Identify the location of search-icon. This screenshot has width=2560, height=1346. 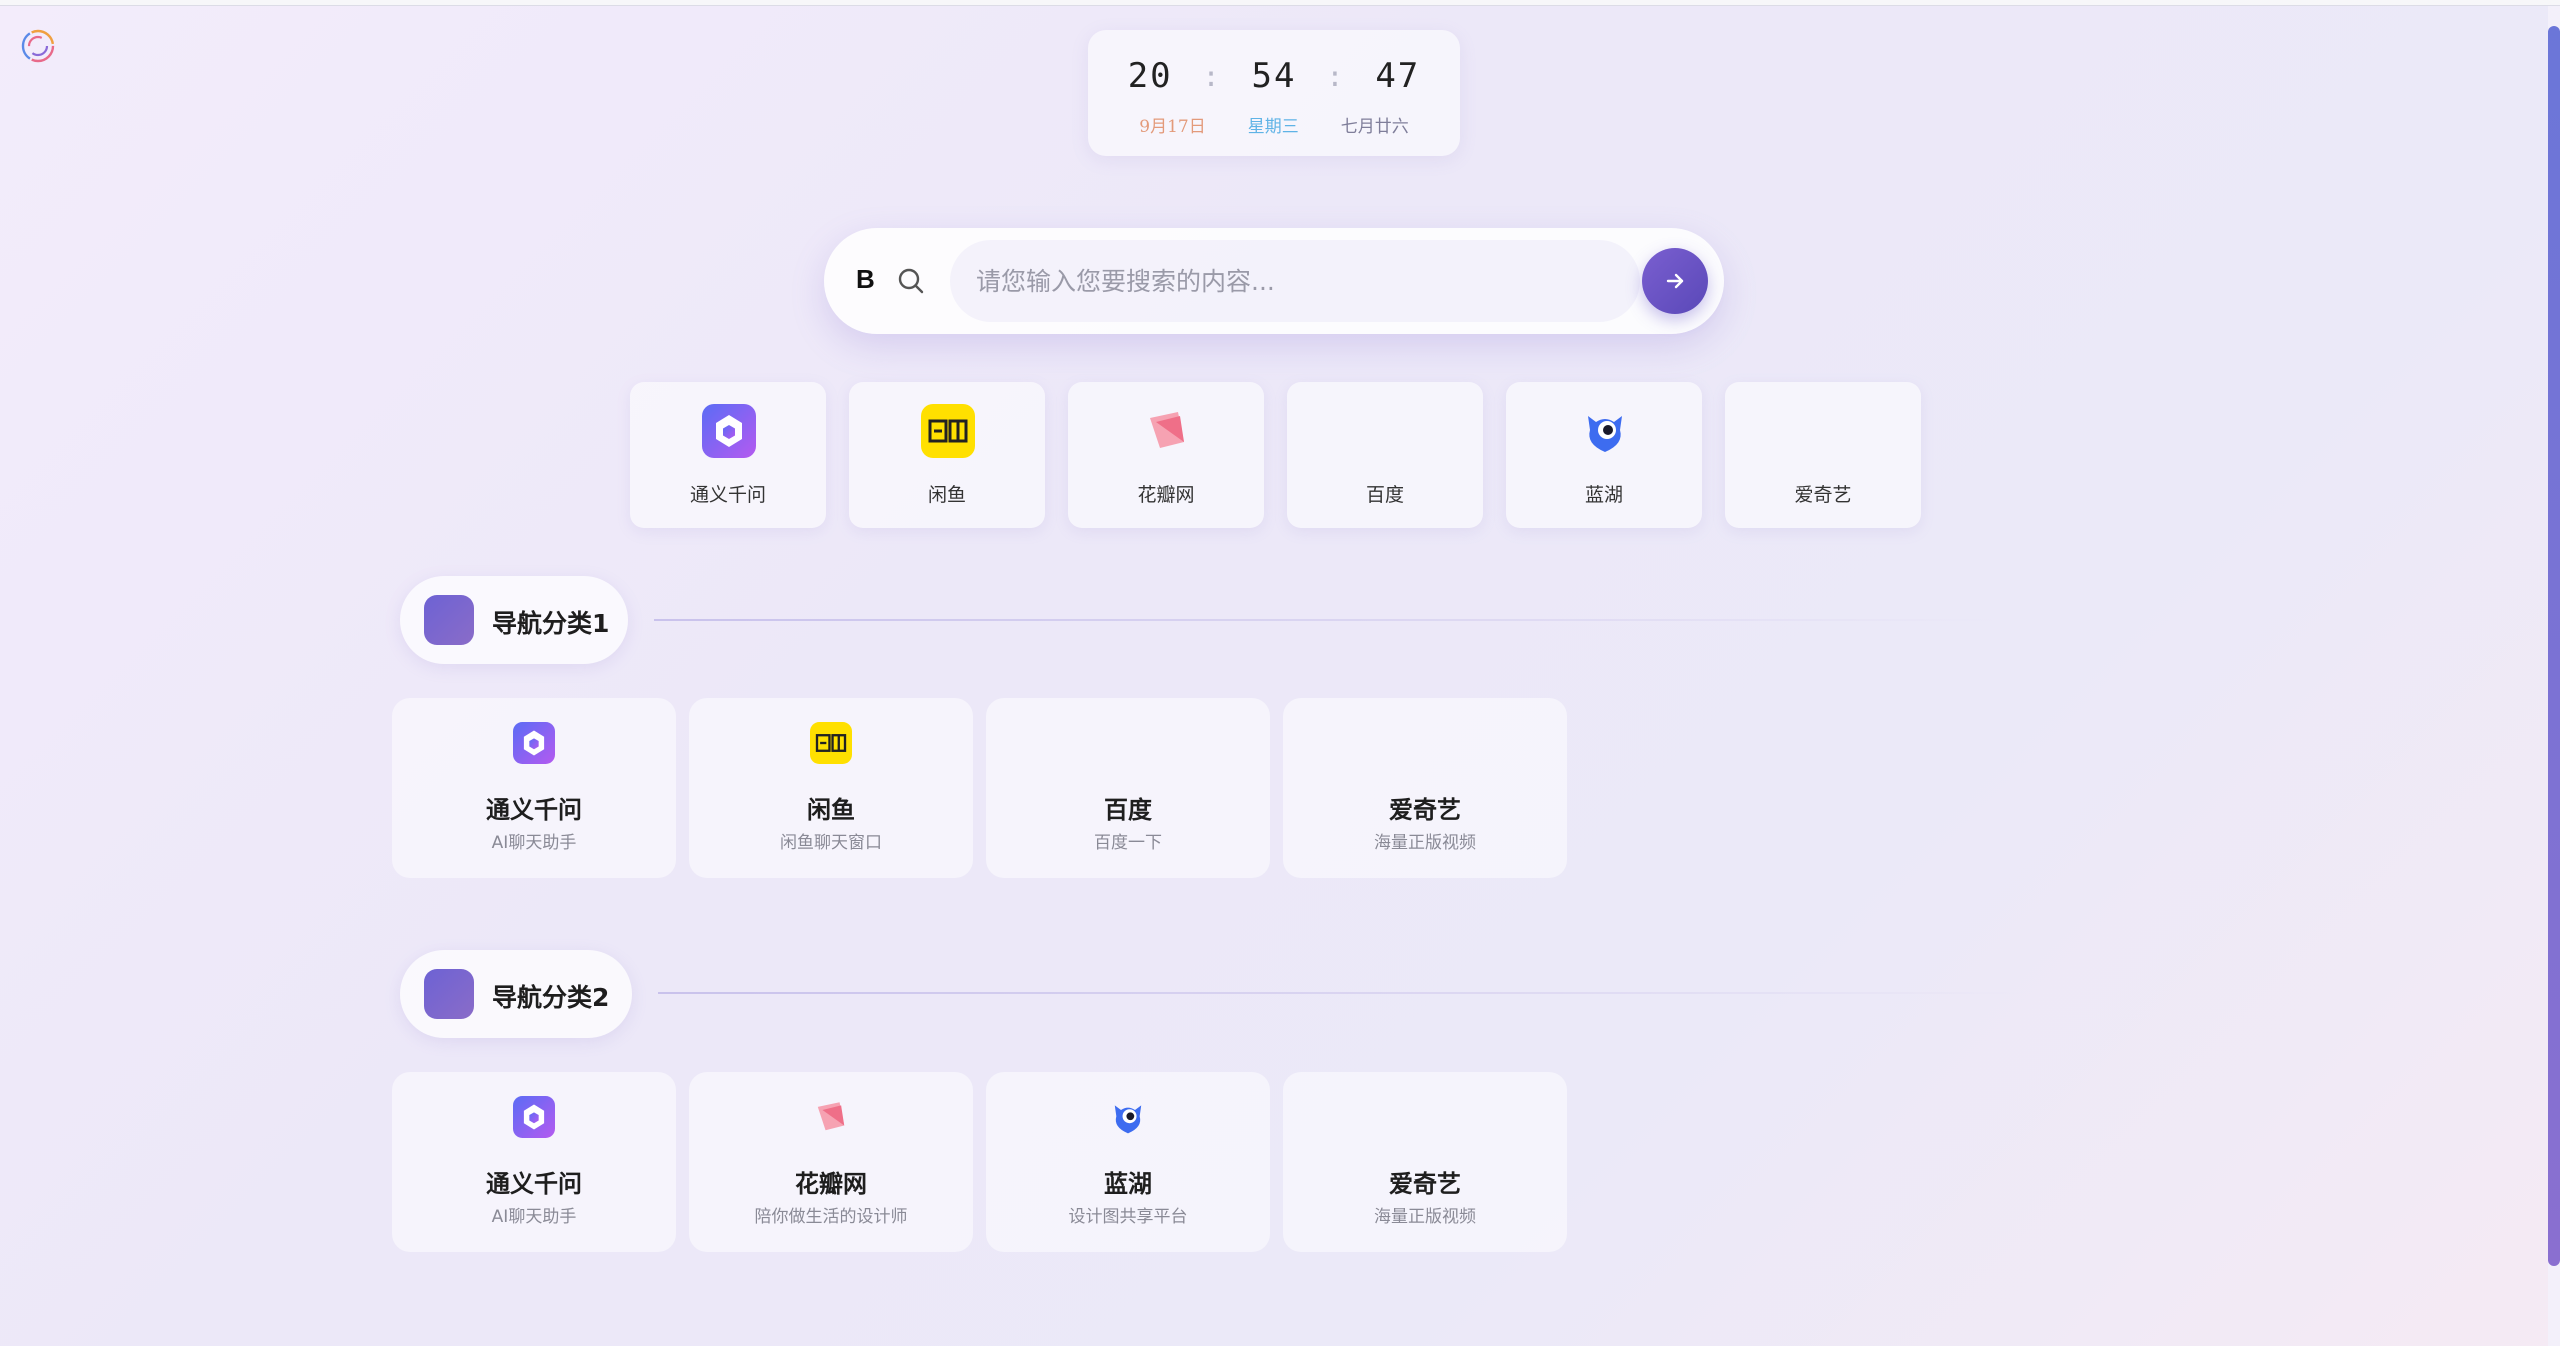
(911, 281).